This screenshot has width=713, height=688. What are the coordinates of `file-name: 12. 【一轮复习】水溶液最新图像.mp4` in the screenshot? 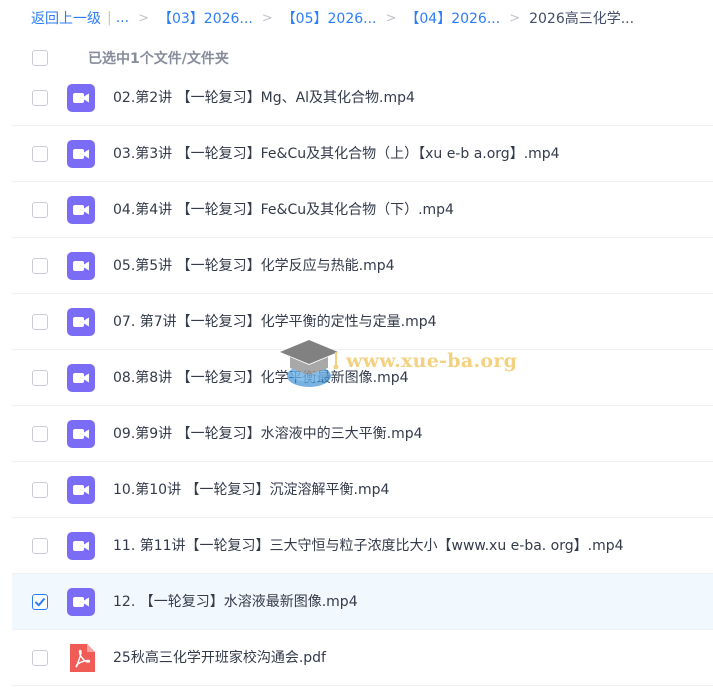 It's located at (235, 602).